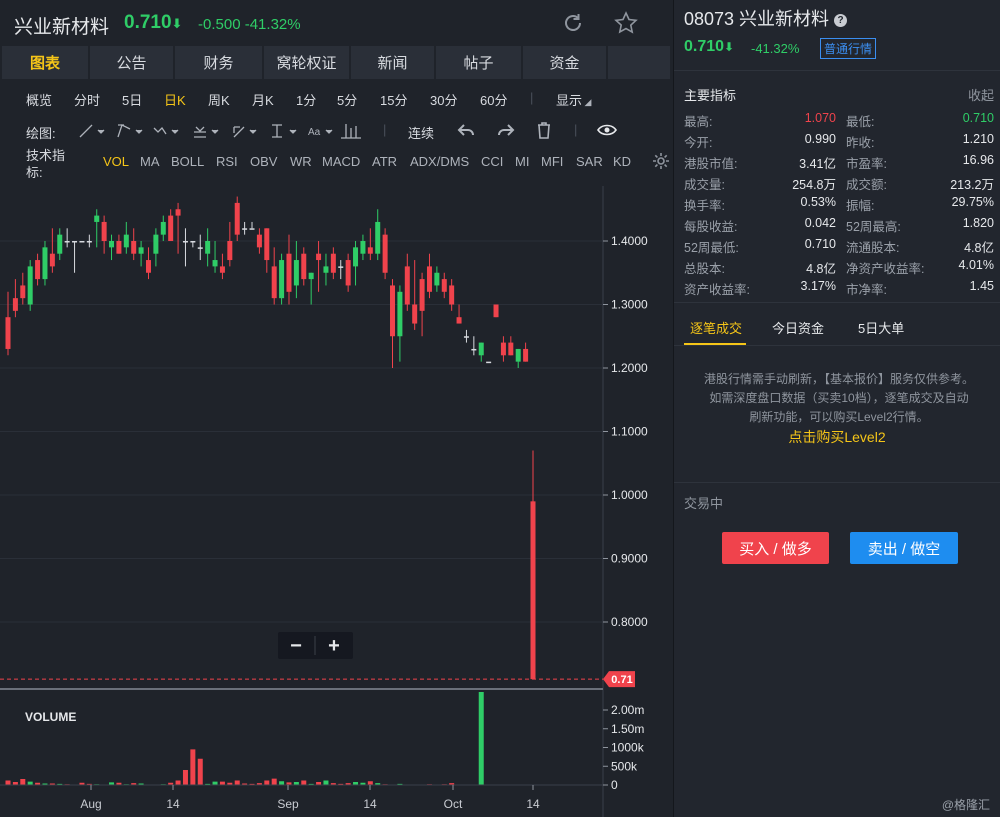  I want to click on metric-value: 3.17%, so click(818, 286).